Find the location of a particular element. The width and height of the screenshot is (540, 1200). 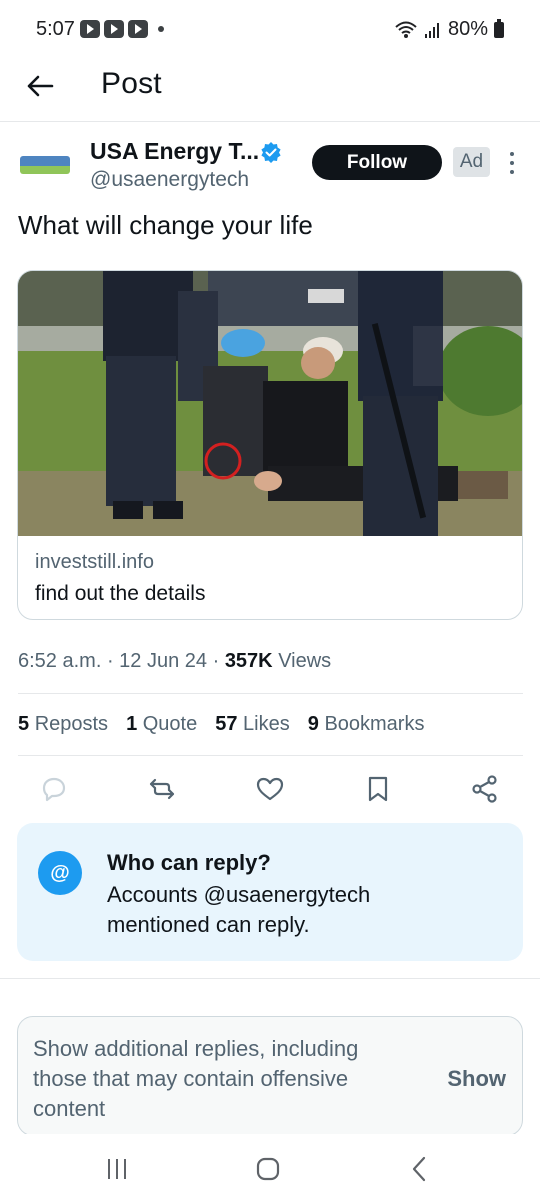

signal-icon is located at coordinates (431, 30).